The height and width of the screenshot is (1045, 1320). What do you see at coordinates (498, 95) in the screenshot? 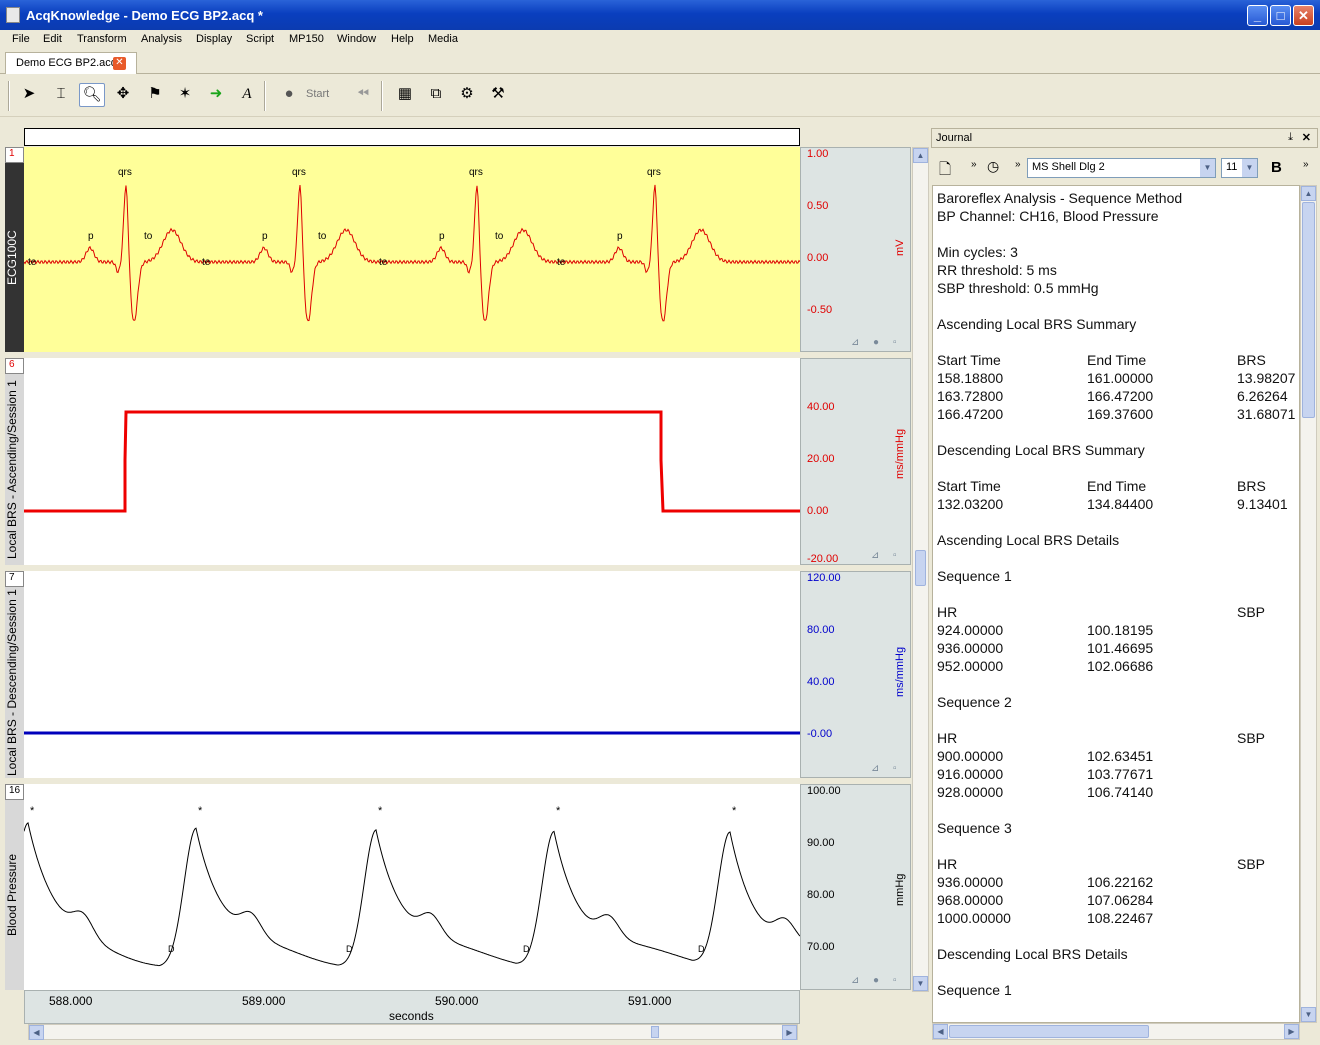
I see `tools-icon: ⚒` at bounding box center [498, 95].